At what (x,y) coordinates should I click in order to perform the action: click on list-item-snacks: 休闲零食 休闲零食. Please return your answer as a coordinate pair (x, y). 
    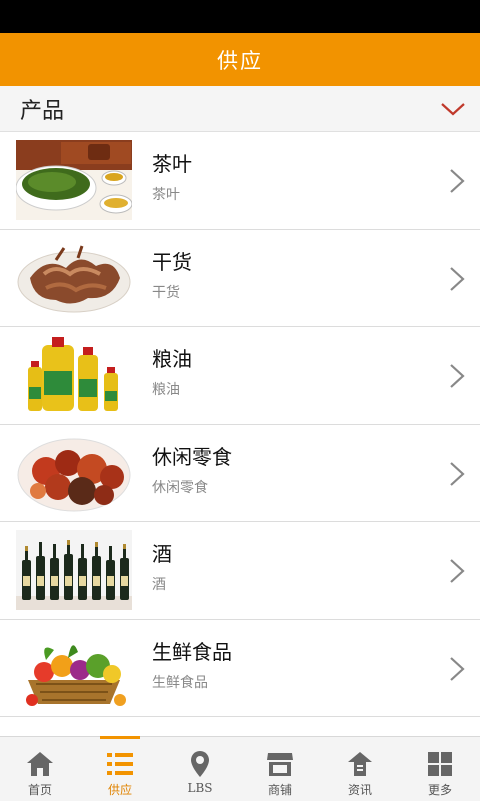
    Looking at the image, I should click on (240, 473).